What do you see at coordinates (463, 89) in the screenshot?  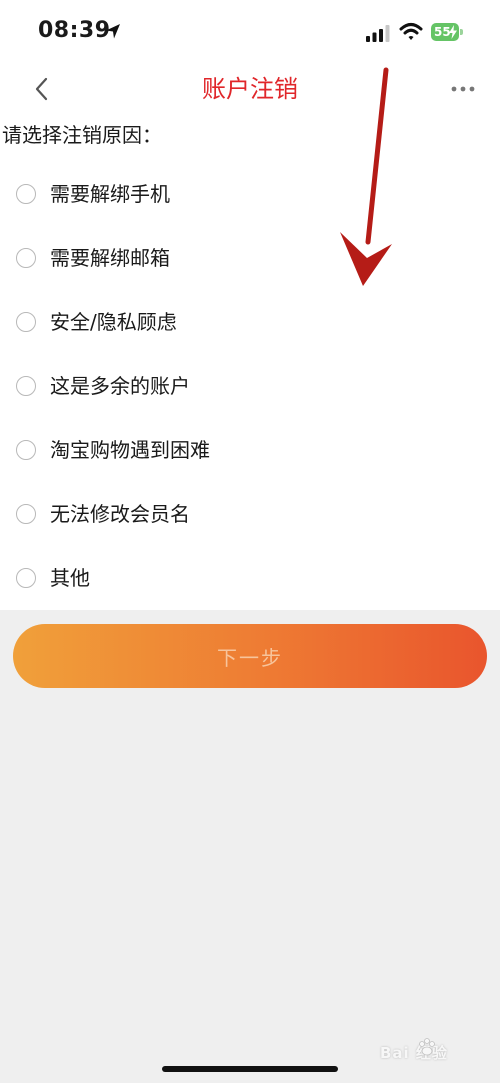 I see `more-dots-icon` at bounding box center [463, 89].